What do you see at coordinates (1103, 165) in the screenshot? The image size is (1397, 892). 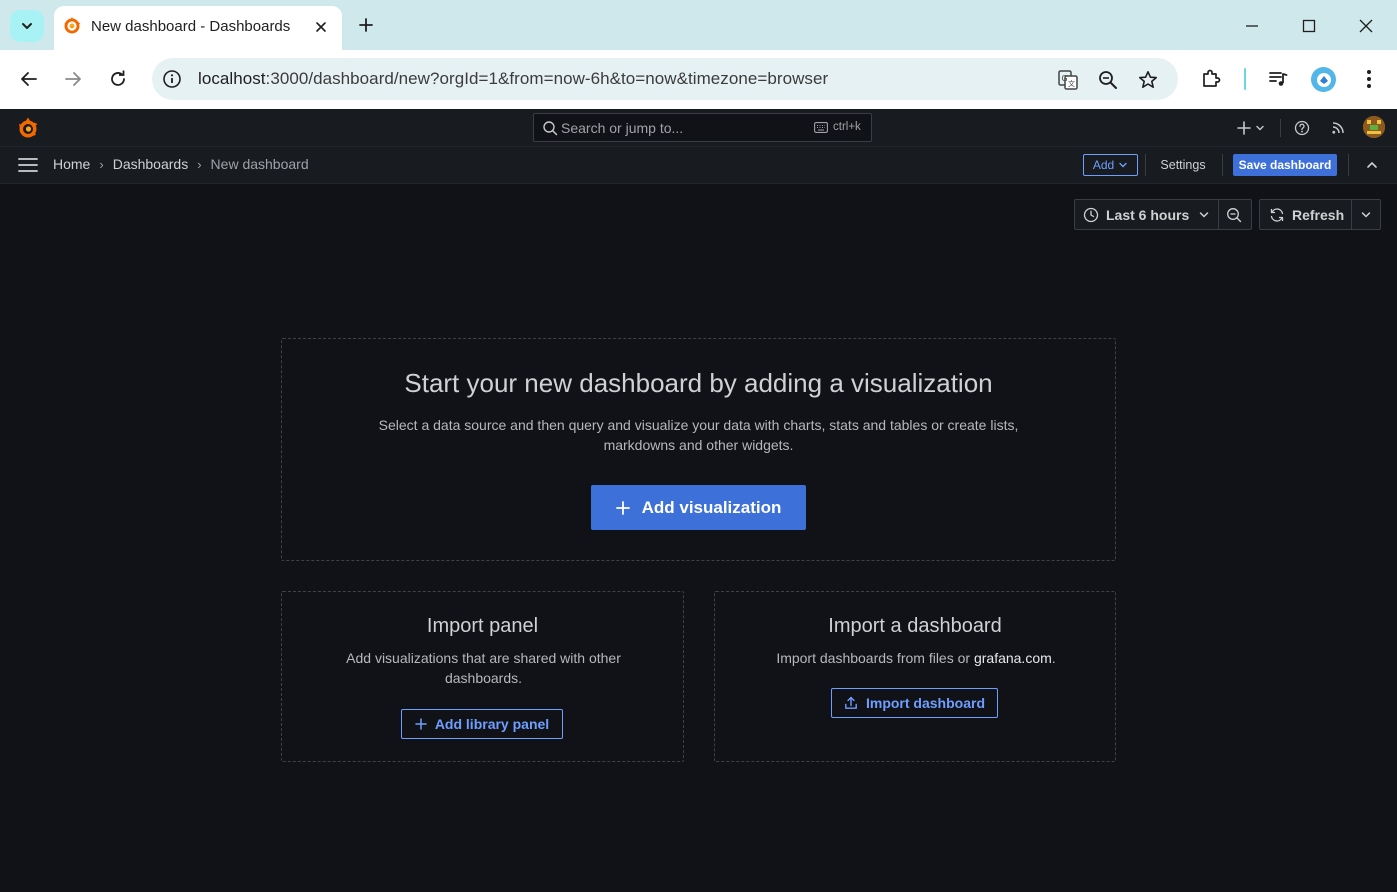 I see `add-button-label: Add` at bounding box center [1103, 165].